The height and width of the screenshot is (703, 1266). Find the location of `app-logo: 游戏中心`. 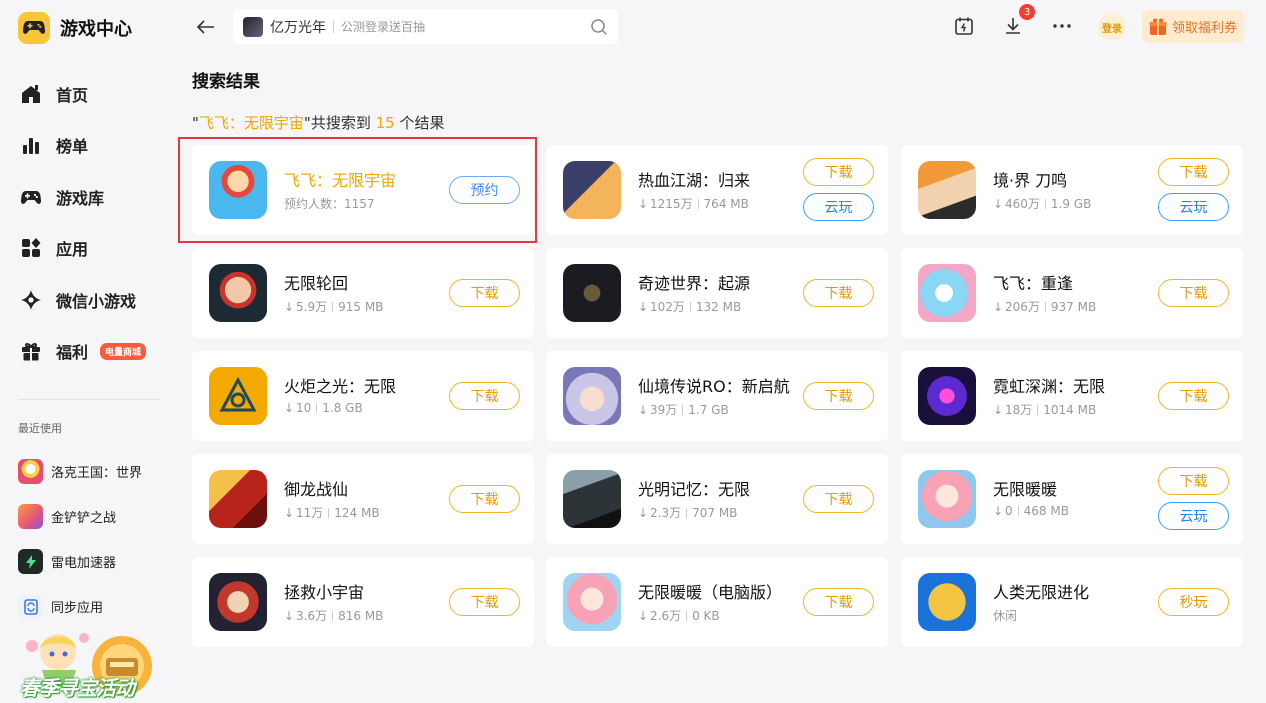

app-logo: 游戏中心 is located at coordinates (75, 28).